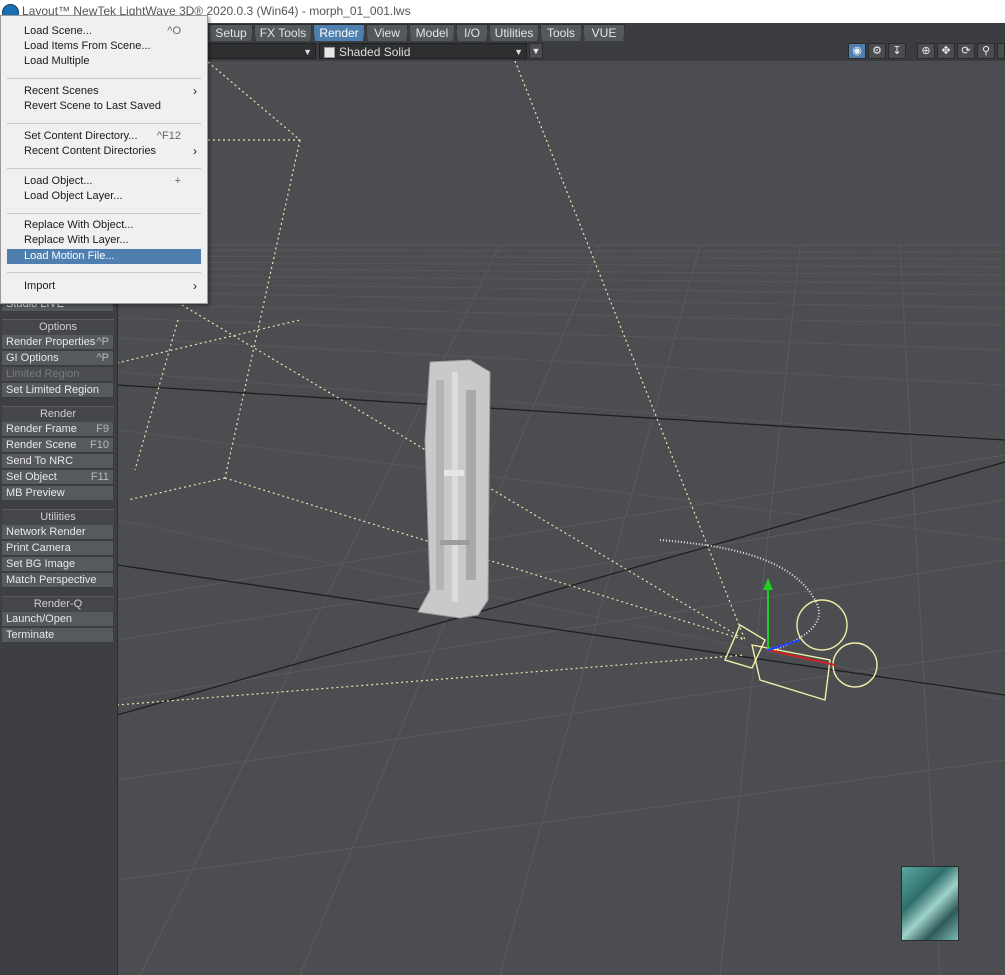  I want to click on tab-render: Render, so click(339, 32).